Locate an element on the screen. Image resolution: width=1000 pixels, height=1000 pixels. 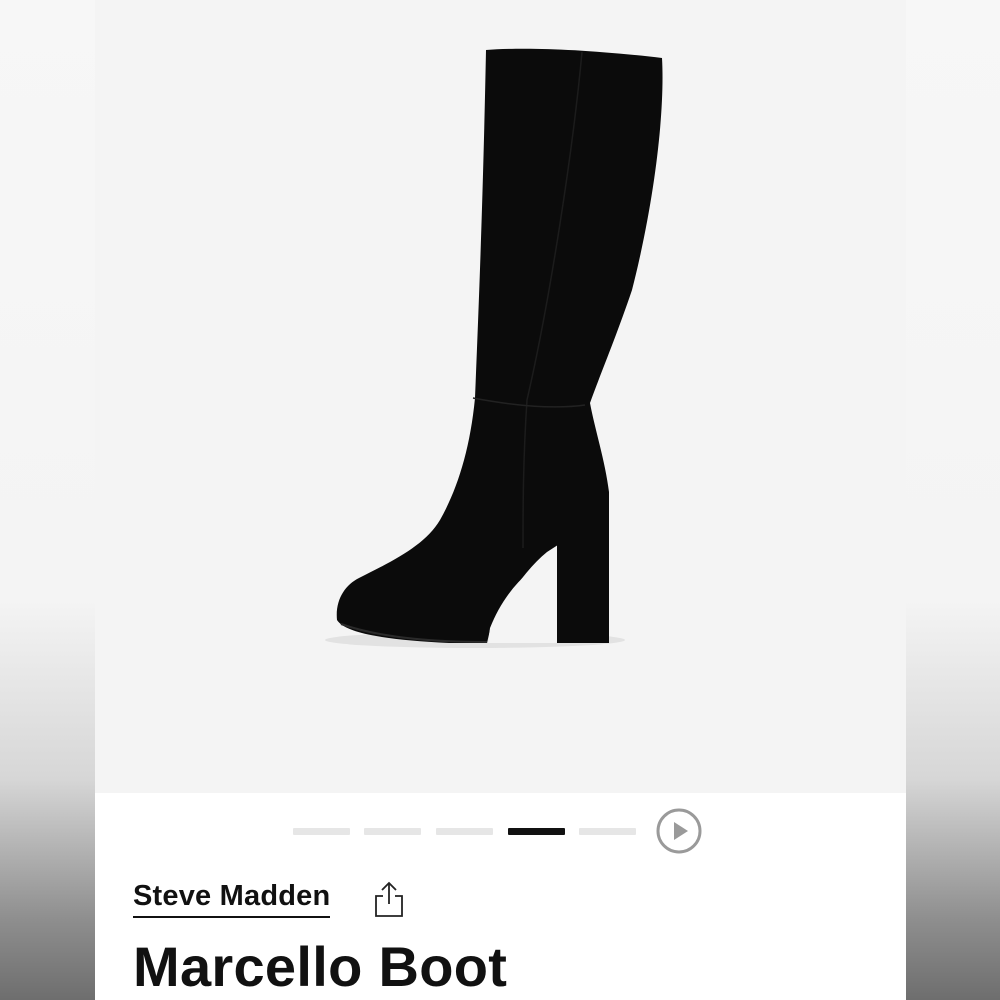
product-title: Marcello Boot is located at coordinates (320, 966).